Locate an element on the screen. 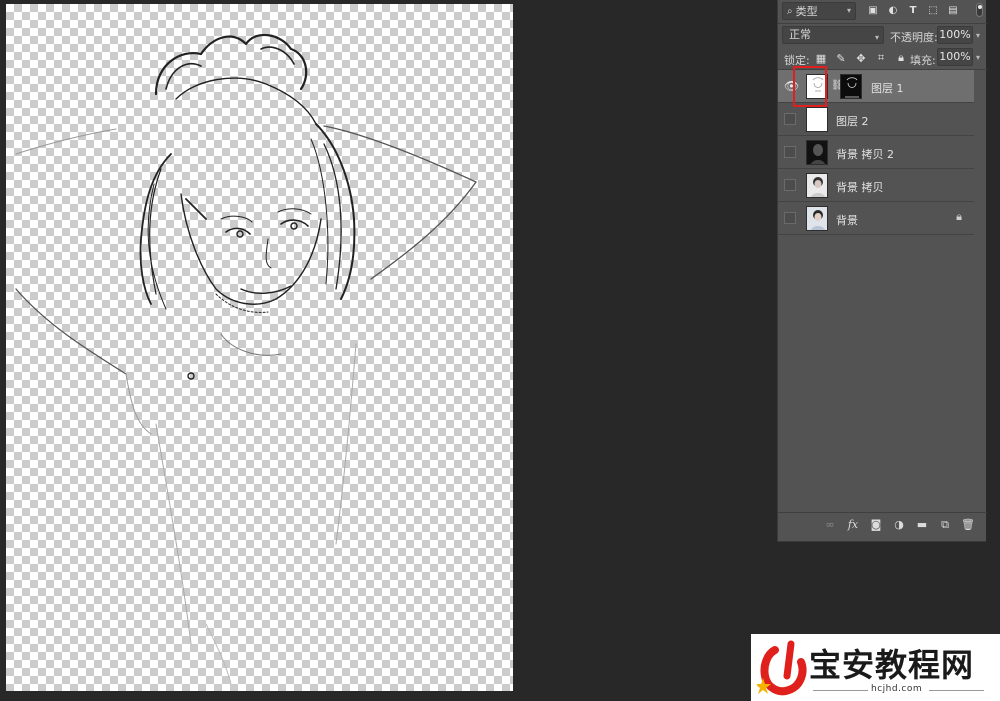 The height and width of the screenshot is (701, 1000). adjustment-layer-icon: ◑ is located at coordinates (899, 525).